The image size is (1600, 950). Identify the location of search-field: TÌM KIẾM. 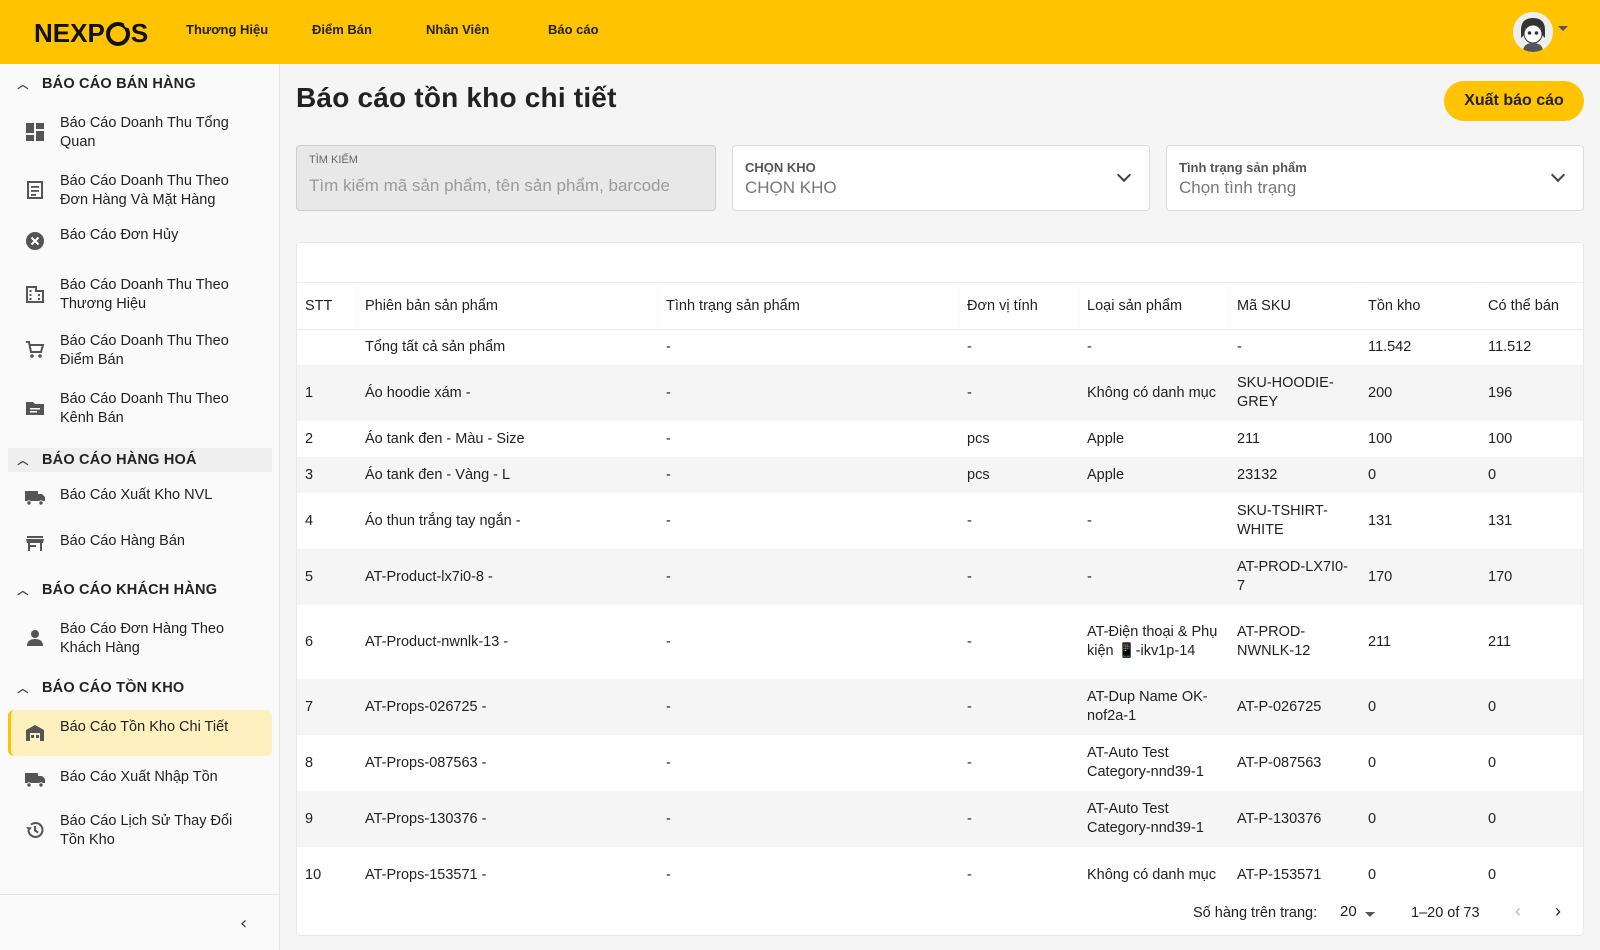
(506, 178).